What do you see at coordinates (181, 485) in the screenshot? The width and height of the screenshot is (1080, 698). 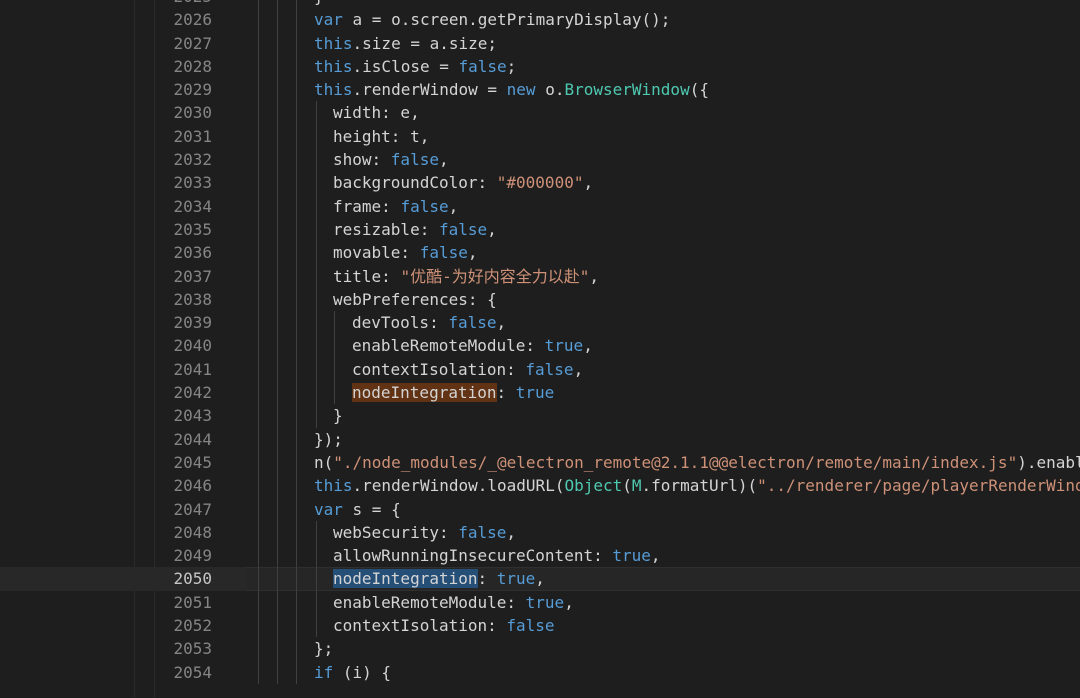 I see `line-number: 2046` at bounding box center [181, 485].